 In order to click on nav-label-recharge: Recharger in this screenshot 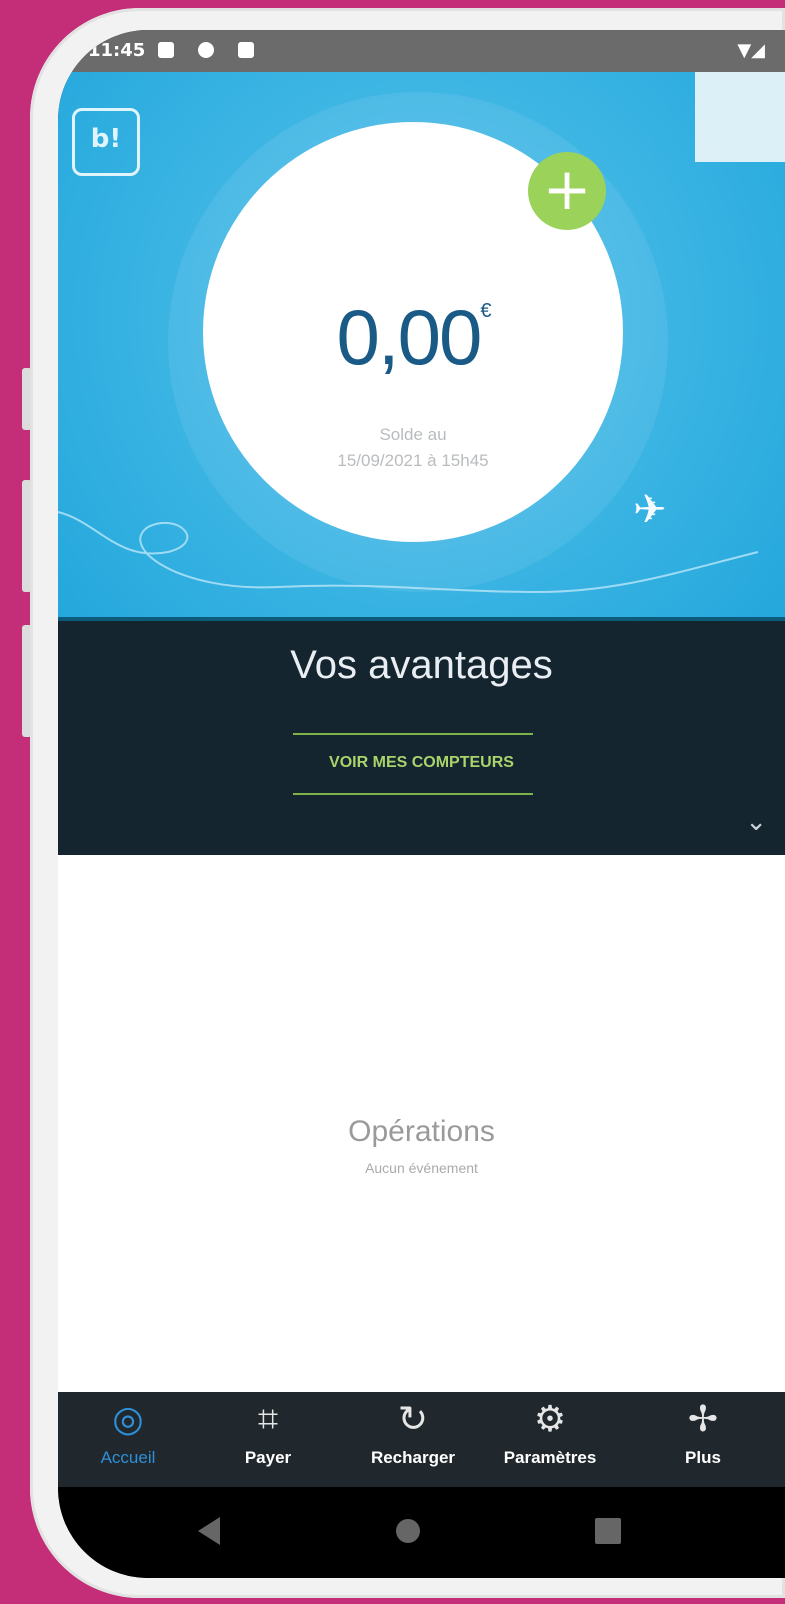, I will do `click(413, 1457)`.